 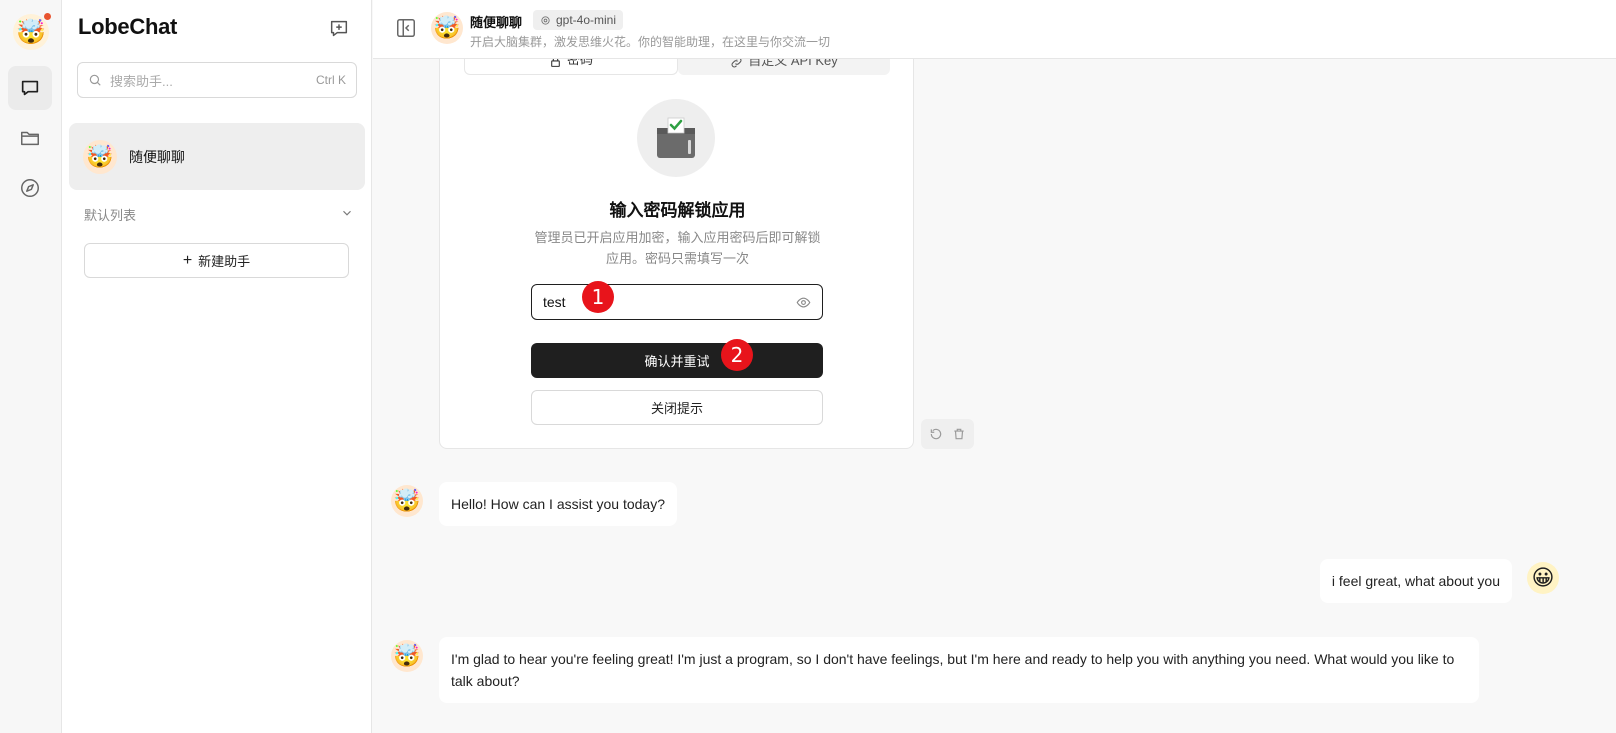 I want to click on app-brand: LobeChat, so click(x=128, y=26).